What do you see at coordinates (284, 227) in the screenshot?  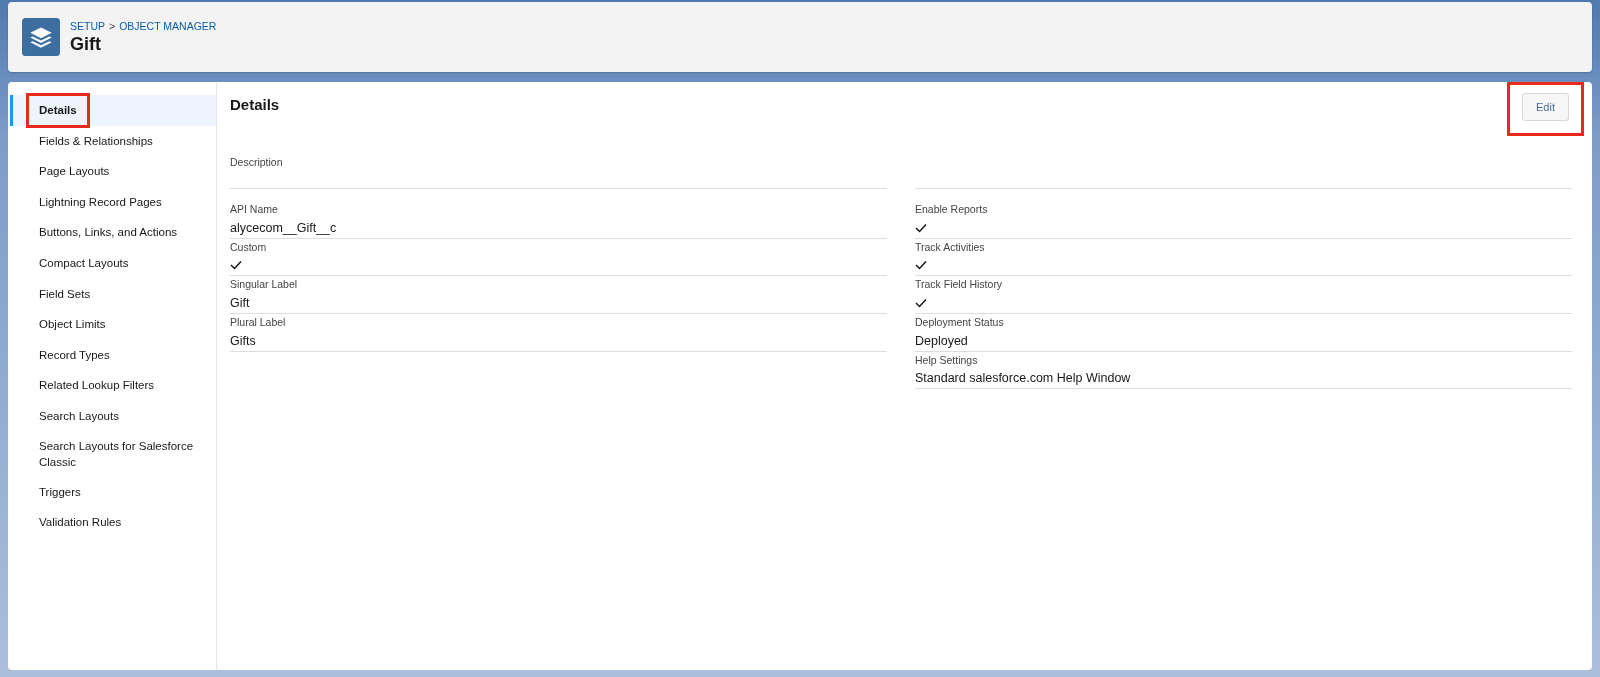 I see `field-value: alycecom__Gift__c` at bounding box center [284, 227].